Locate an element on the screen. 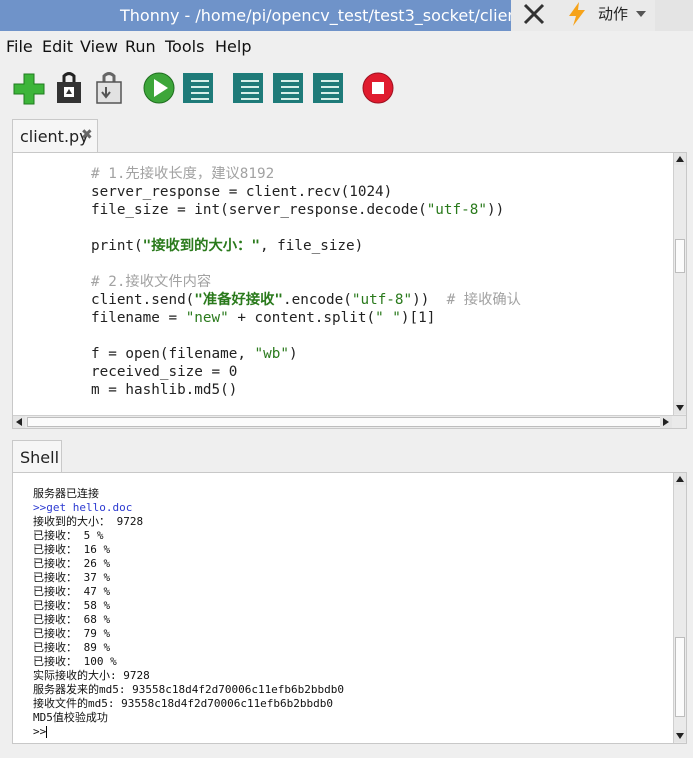  code-token: file_size = int(server_response.decode( is located at coordinates (259, 210).